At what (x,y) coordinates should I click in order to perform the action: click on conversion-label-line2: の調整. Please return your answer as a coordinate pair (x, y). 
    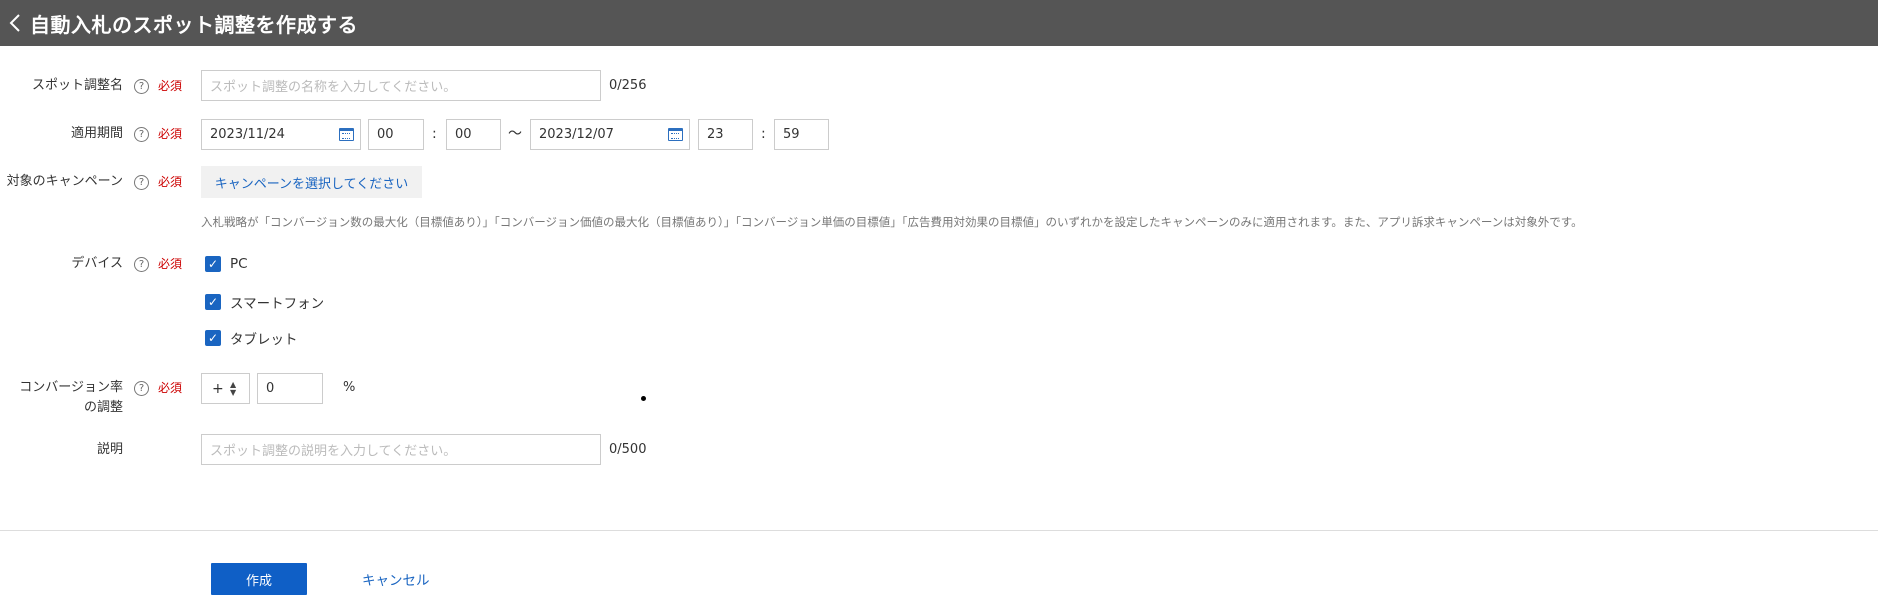
    Looking at the image, I should click on (103, 407).